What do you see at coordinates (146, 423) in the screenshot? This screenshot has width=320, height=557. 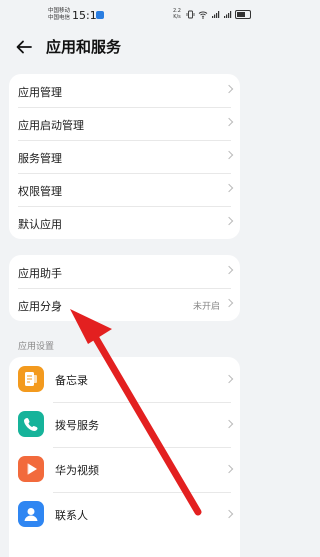 I see `arrow-shaft` at bounding box center [146, 423].